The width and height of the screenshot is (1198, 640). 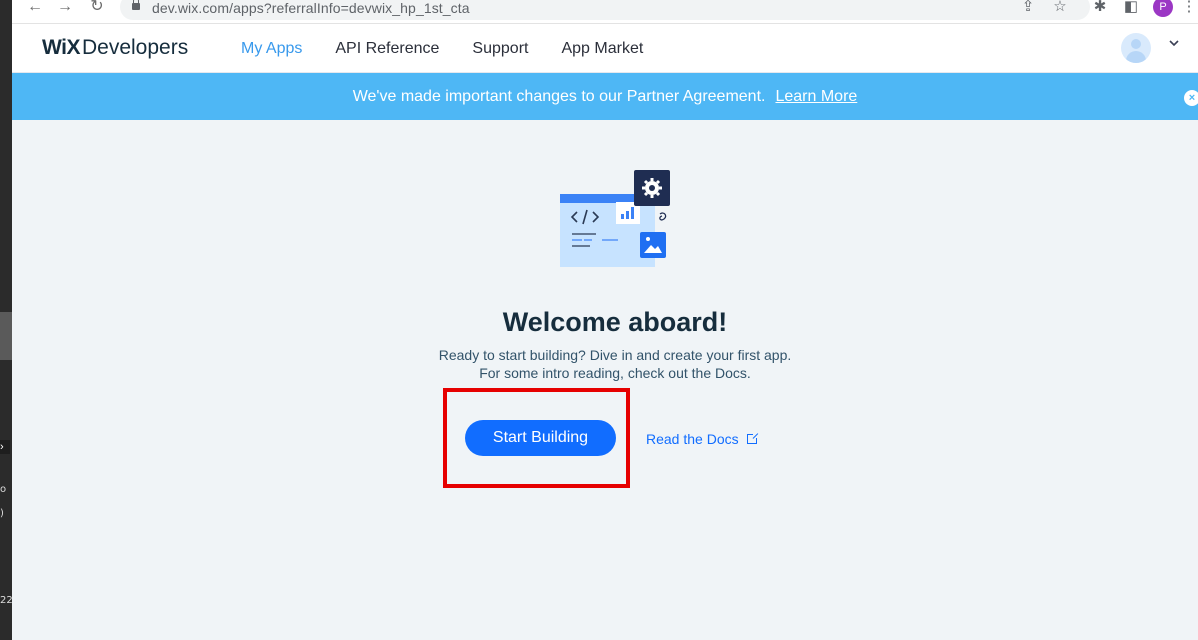 I want to click on star-icon: ☆, so click(x=1060, y=9).